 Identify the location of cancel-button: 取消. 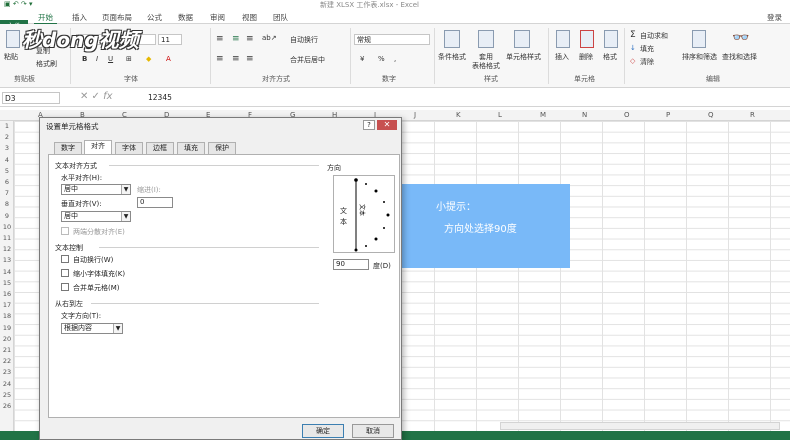
(373, 431).